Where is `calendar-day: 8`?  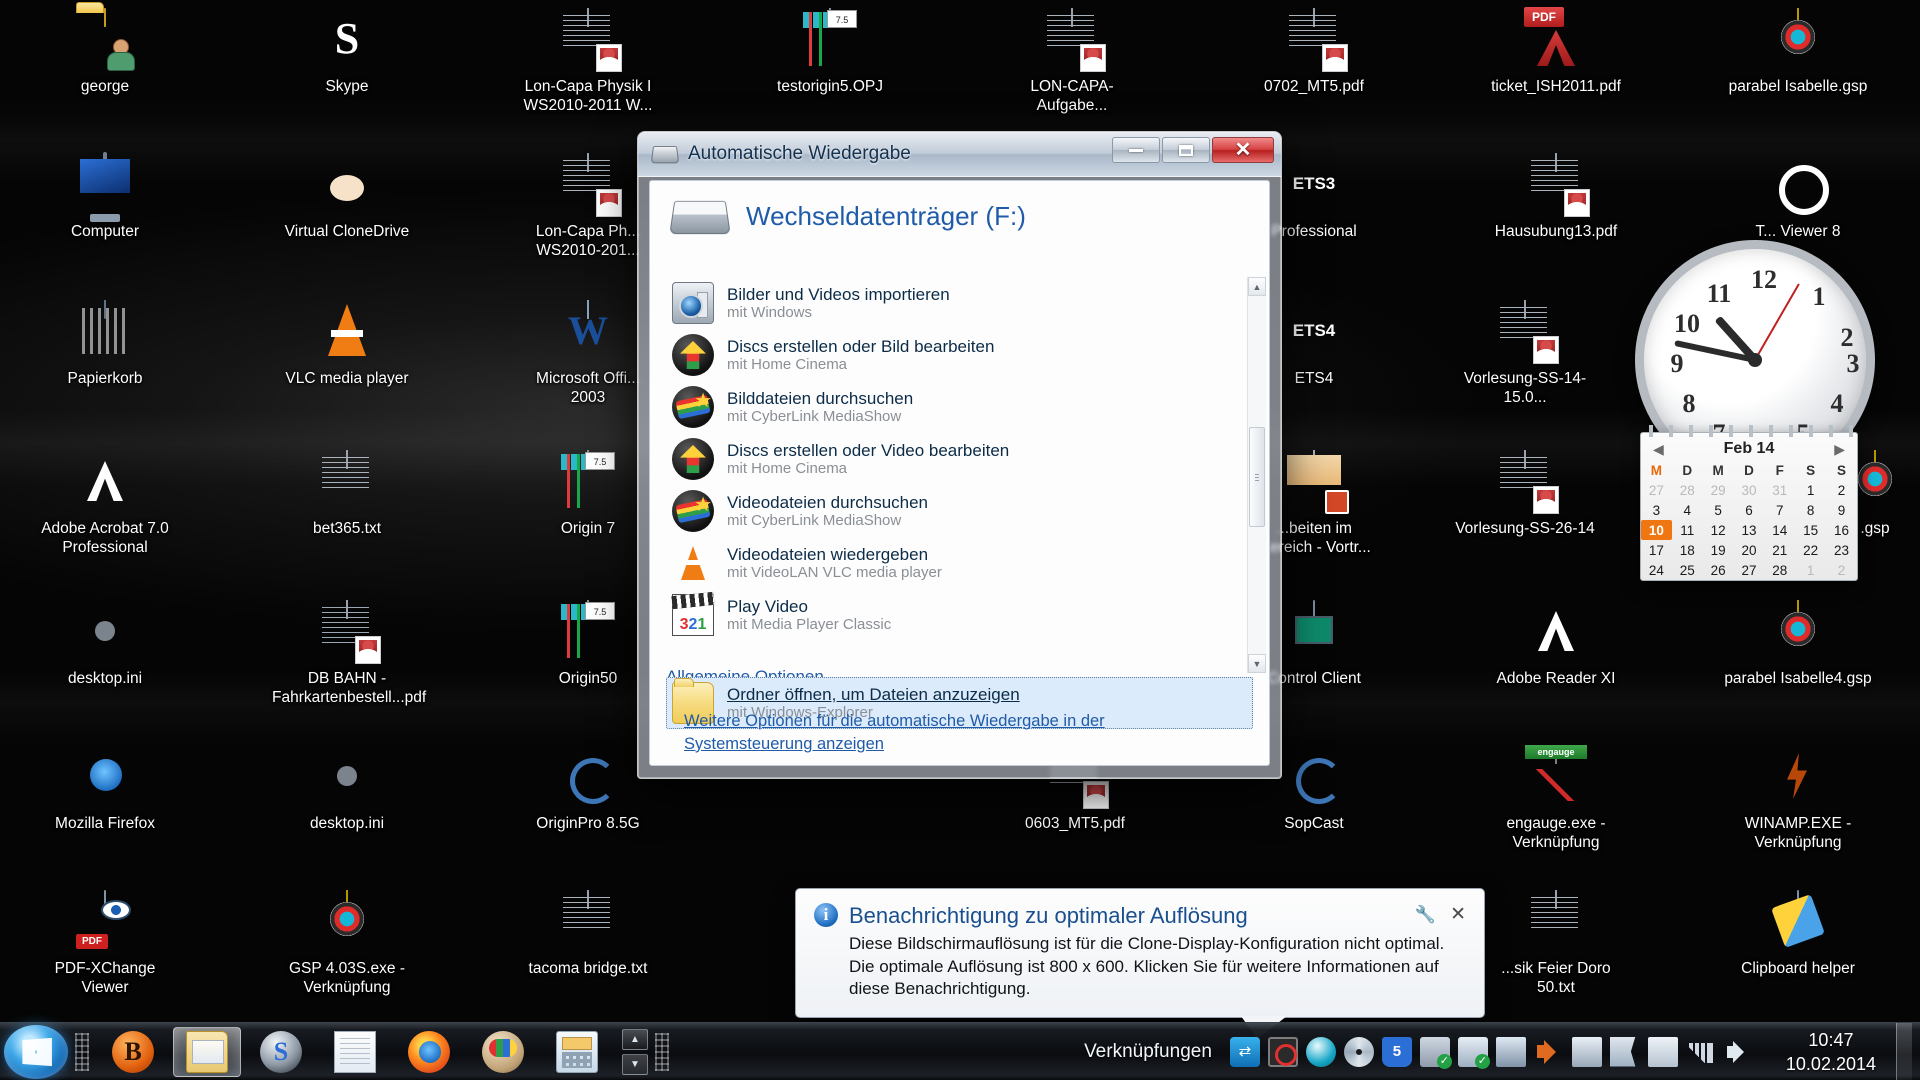
calendar-day: 8 is located at coordinates (1810, 510).